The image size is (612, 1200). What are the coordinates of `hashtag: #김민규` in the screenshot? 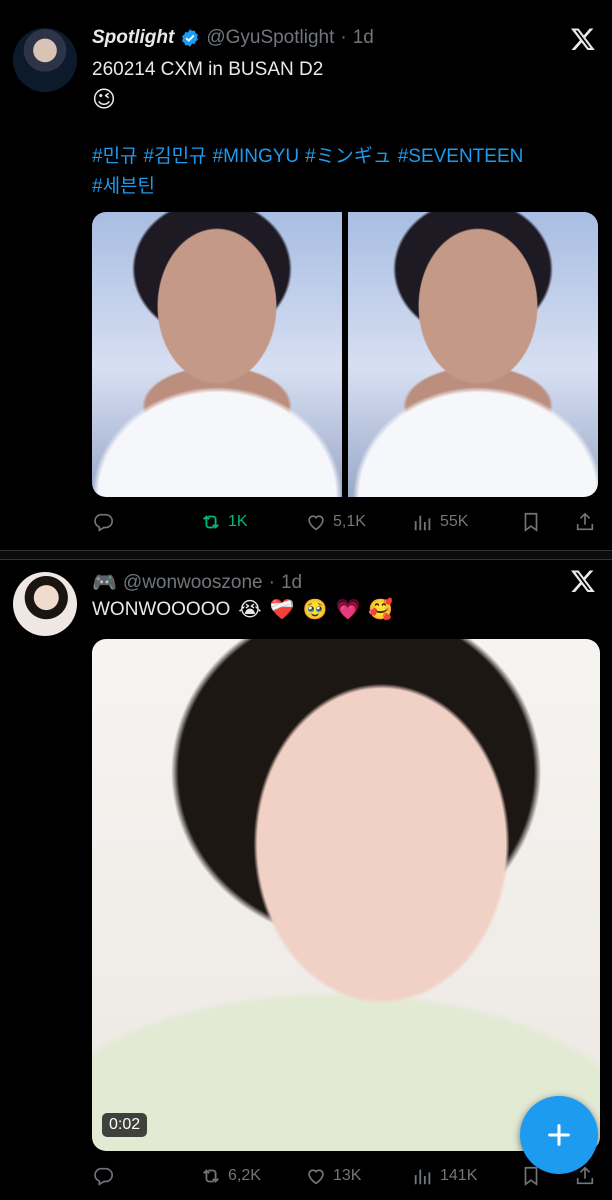 It's located at (175, 156).